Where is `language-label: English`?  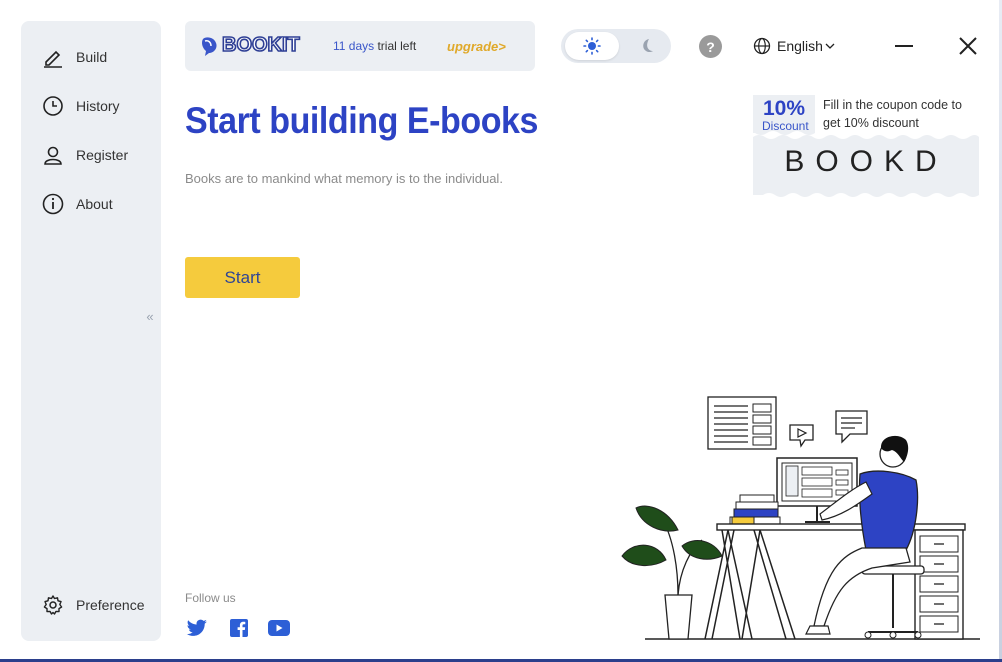 language-label: English is located at coordinates (800, 46).